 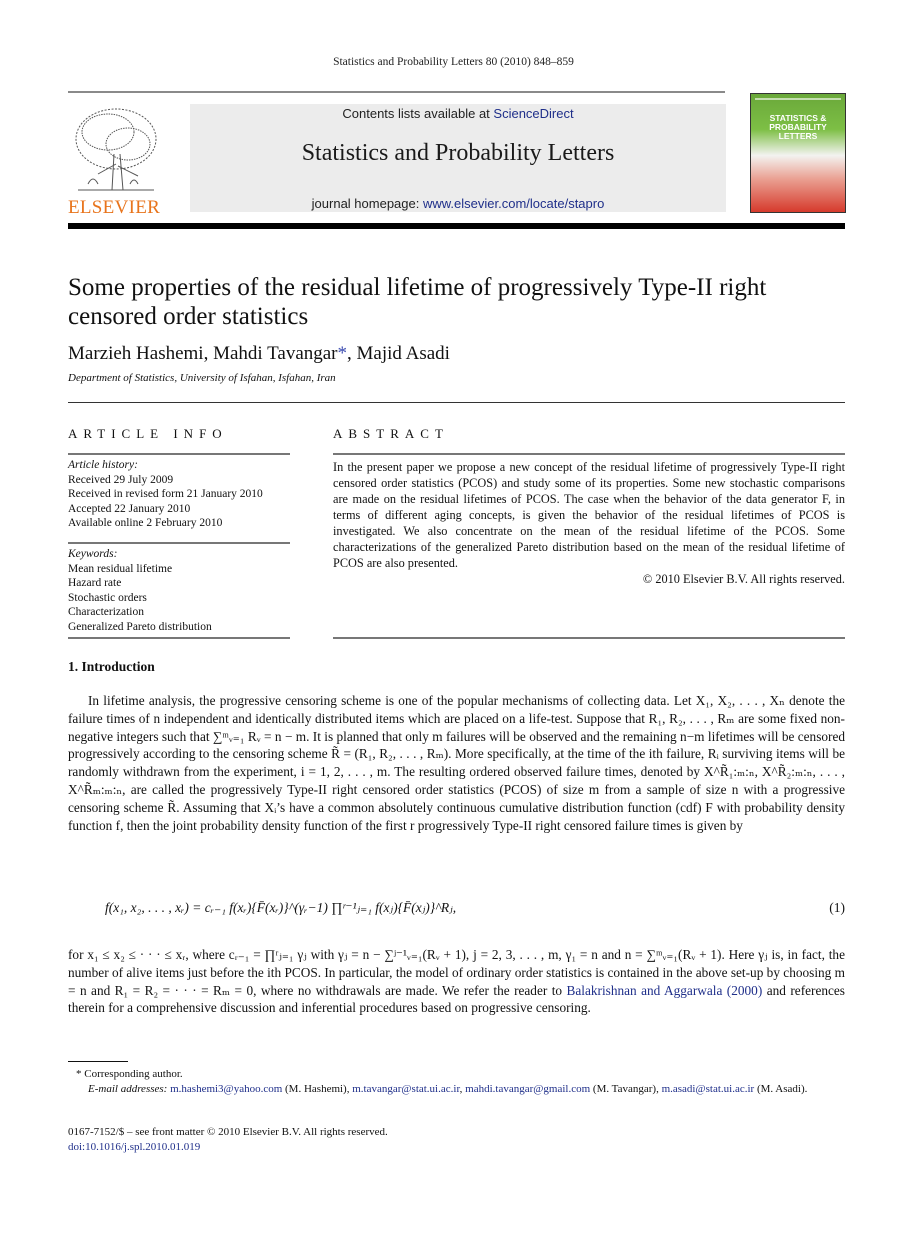 I want to click on corresponding-footnote: * Corresponding author., so click(x=129, y=1074).